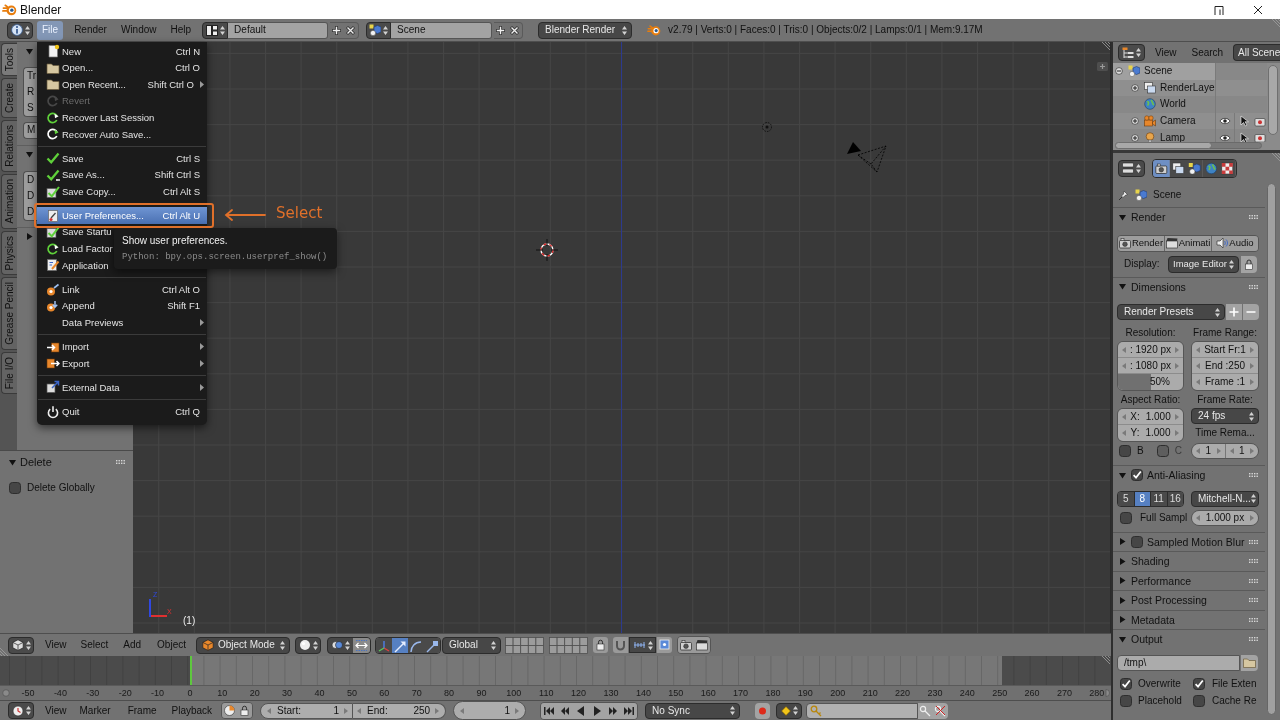 The image size is (1280, 720). I want to click on number-field: End :250, so click(1225, 366).